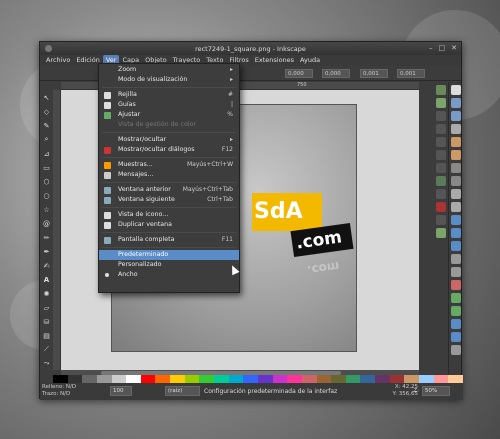 The width and height of the screenshot is (500, 439). What do you see at coordinates (441, 142) in the screenshot?
I see `snap-midpoint-icon` at bounding box center [441, 142].